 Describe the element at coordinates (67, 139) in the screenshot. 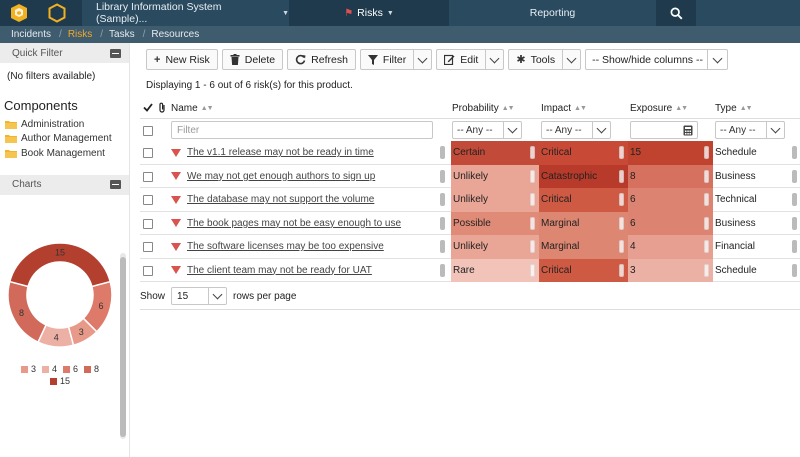

I see `component-item-author-management: Author Management` at that location.